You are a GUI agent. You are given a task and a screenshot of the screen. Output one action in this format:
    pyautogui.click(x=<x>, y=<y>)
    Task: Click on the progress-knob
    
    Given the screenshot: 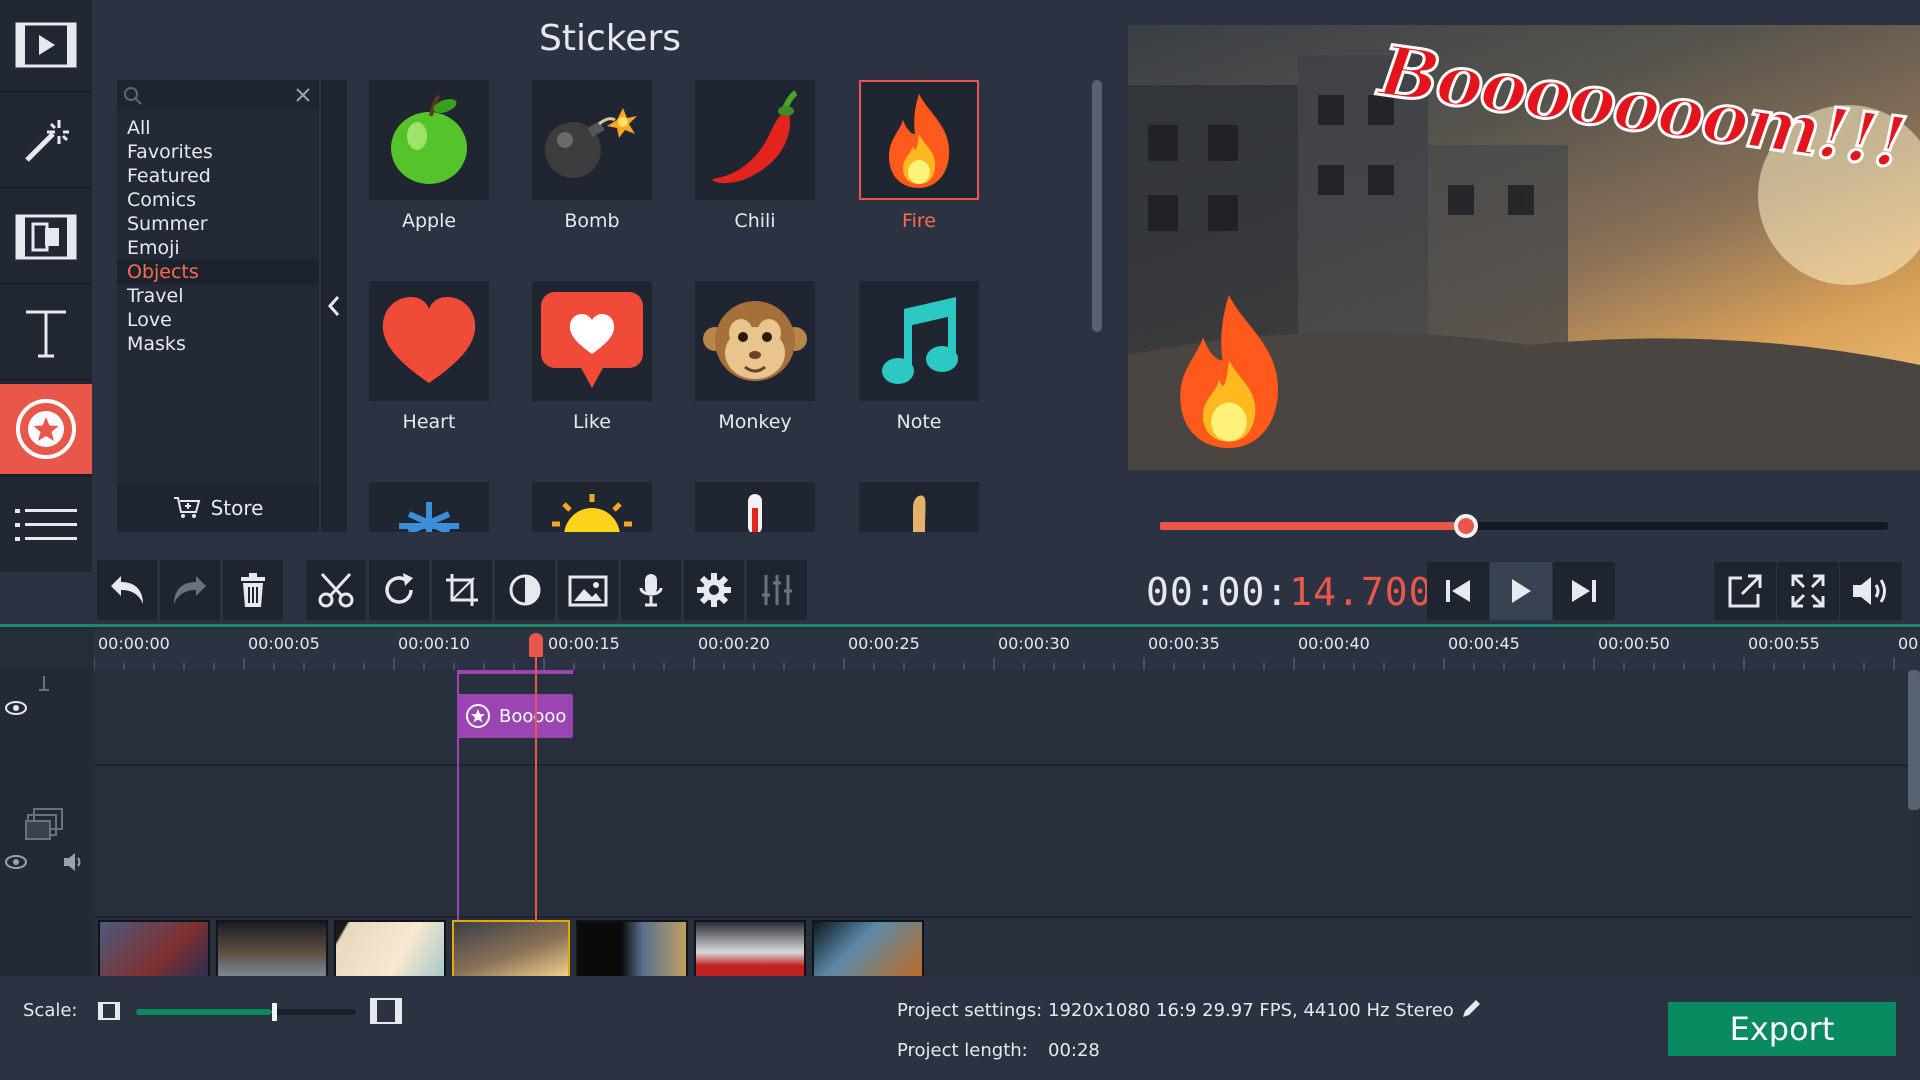 What is the action you would take?
    pyautogui.click(x=1466, y=526)
    